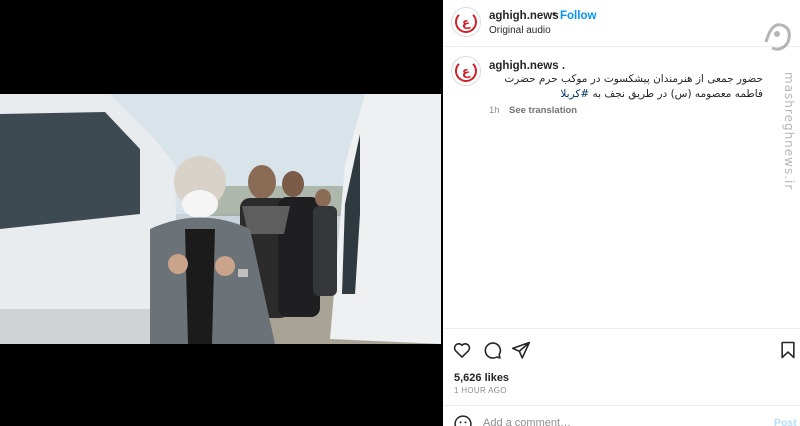  I want to click on post-timestamp: 1 HOUR AGO, so click(480, 390).